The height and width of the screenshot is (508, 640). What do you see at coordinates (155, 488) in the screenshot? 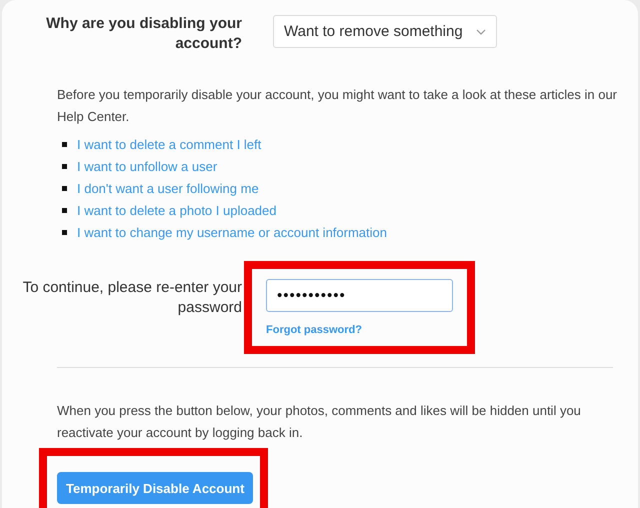
I see `disable-account-button: Temporarily Disable Account` at bounding box center [155, 488].